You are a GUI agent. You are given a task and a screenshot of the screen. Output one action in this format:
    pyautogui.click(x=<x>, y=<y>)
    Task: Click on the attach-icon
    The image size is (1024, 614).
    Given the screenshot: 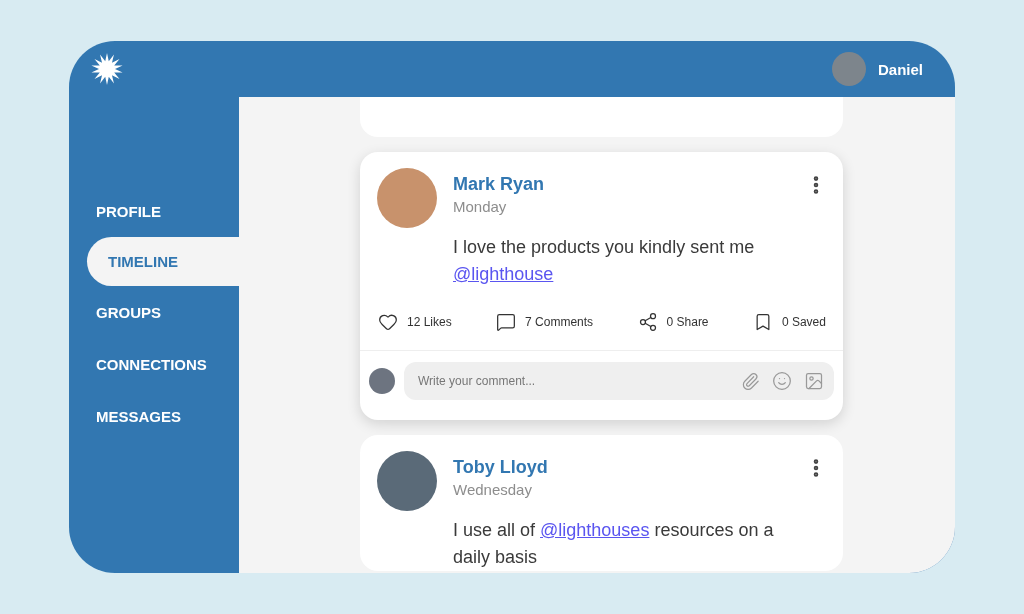 What is the action you would take?
    pyautogui.click(x=750, y=381)
    